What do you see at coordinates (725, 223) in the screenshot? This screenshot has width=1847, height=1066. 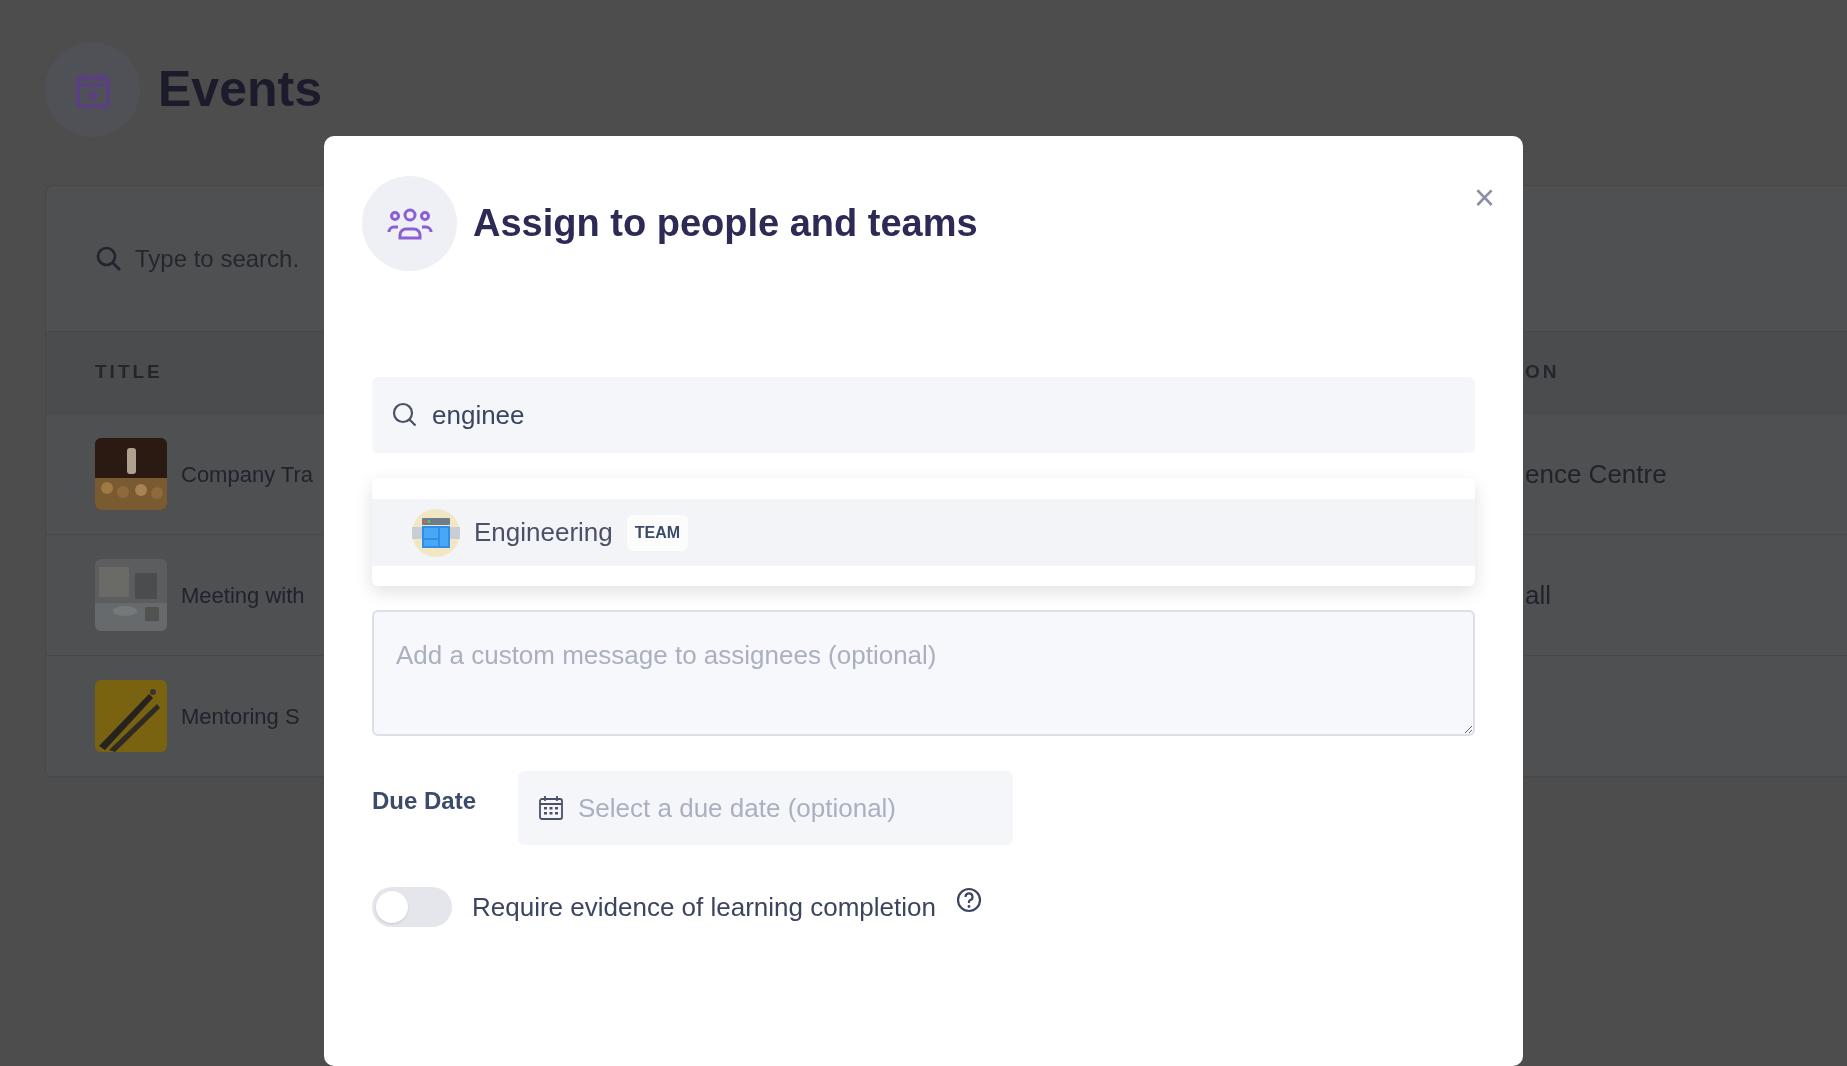 I see `dialog-title: Assign to people and teams` at bounding box center [725, 223].